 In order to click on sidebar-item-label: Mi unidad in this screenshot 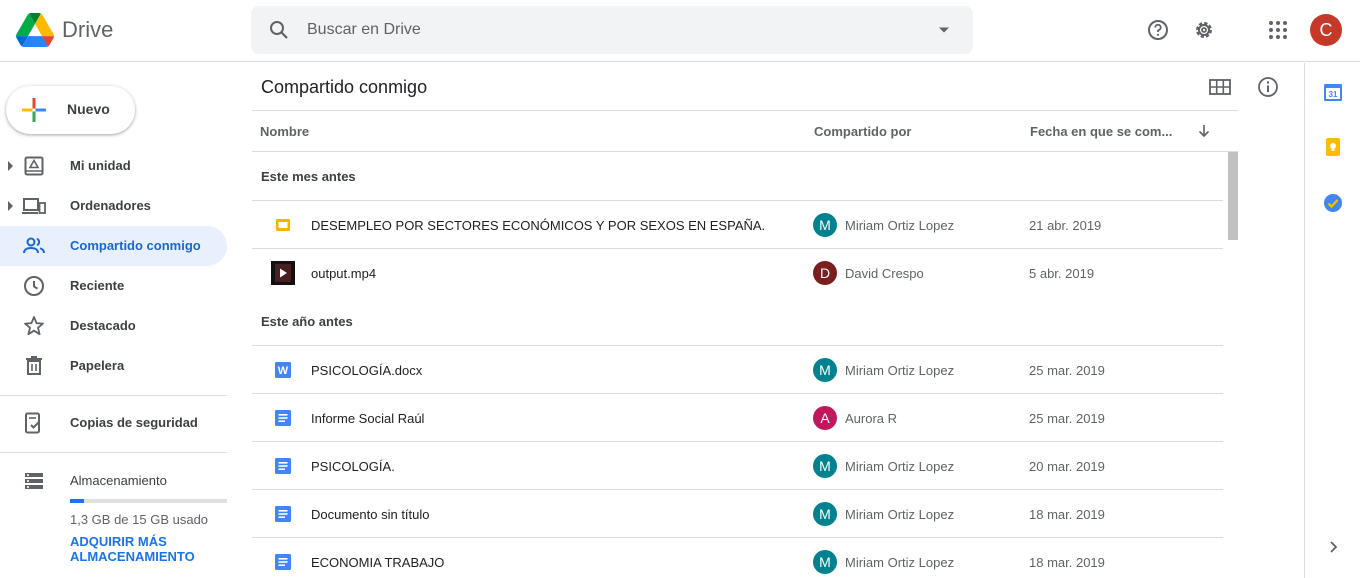, I will do `click(100, 165)`.